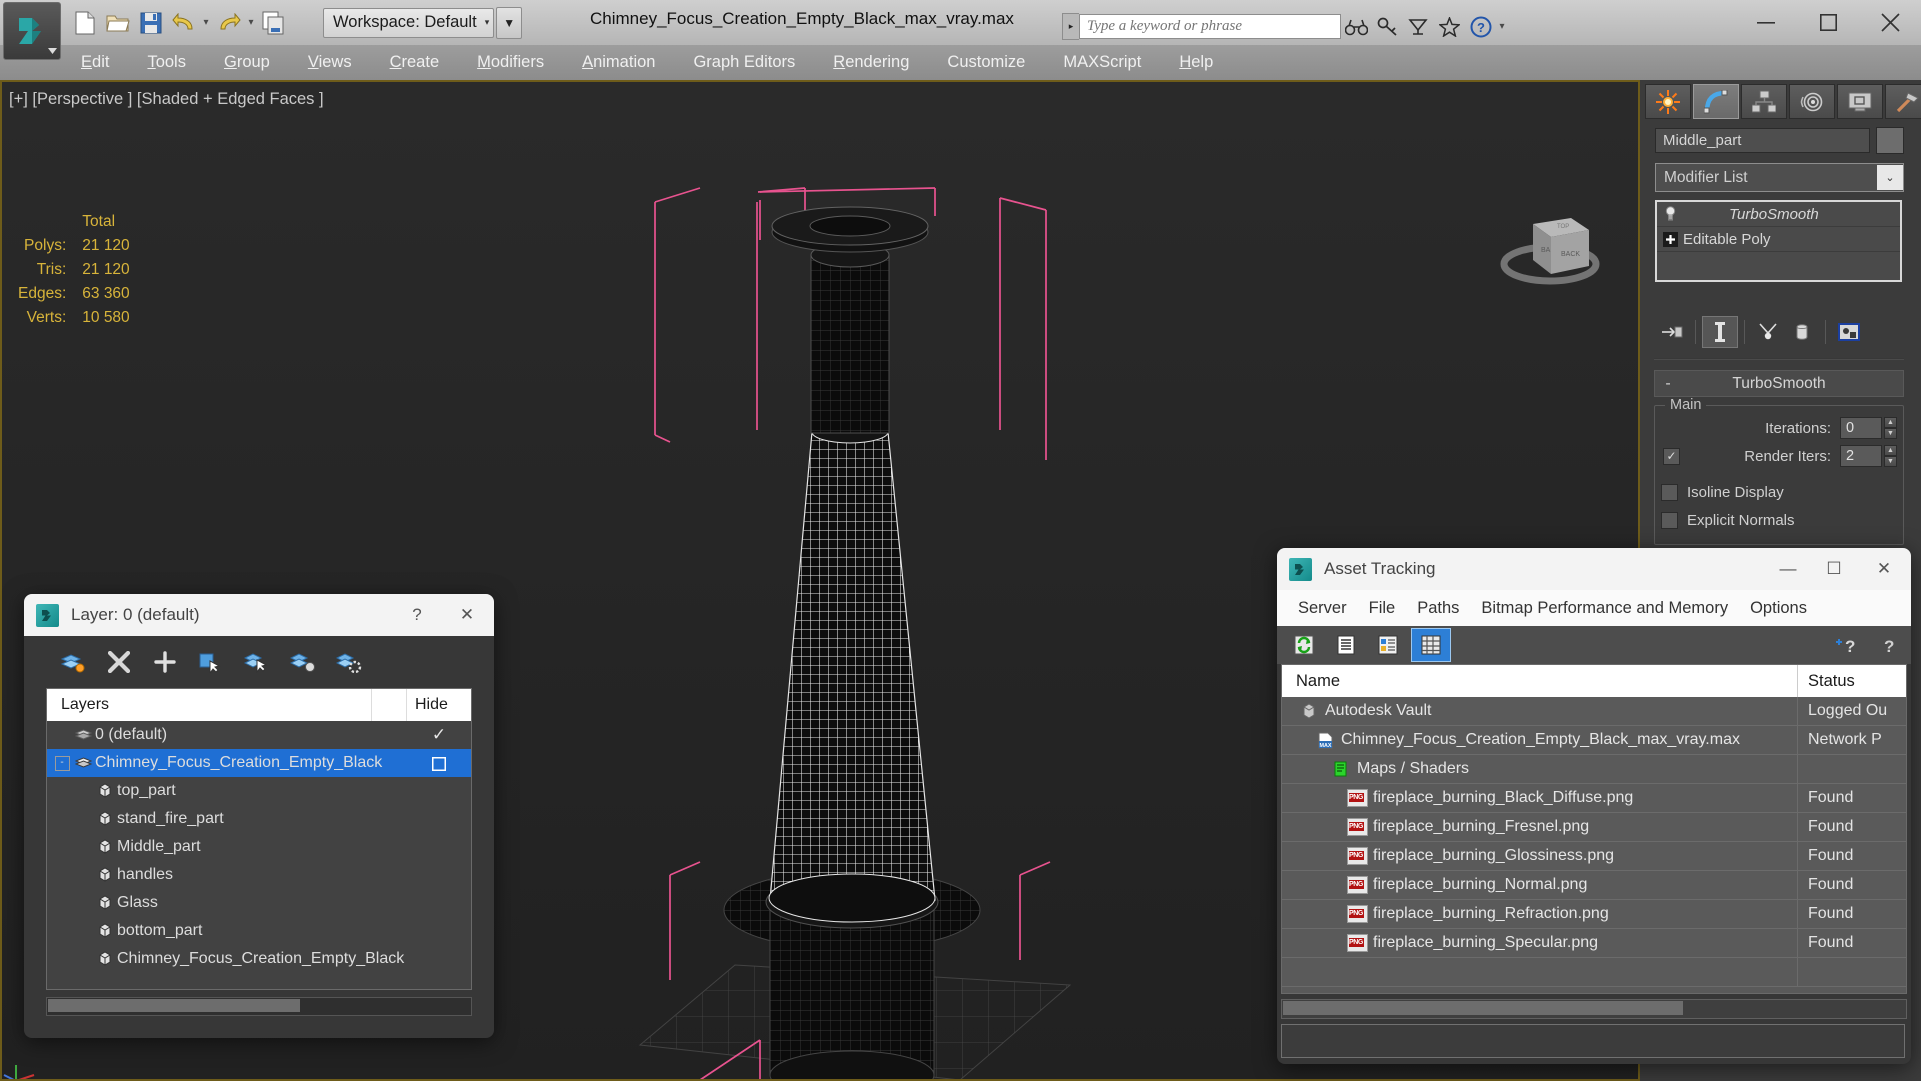 The height and width of the screenshot is (1081, 1921). I want to click on redo-dropdown-arrow: ▾, so click(251, 22).